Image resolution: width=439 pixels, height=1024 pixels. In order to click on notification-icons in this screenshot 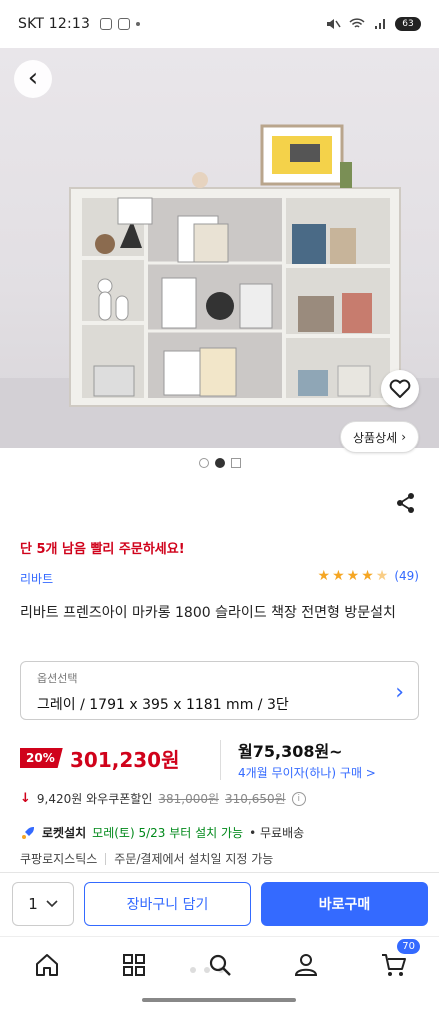, I will do `click(120, 24)`.